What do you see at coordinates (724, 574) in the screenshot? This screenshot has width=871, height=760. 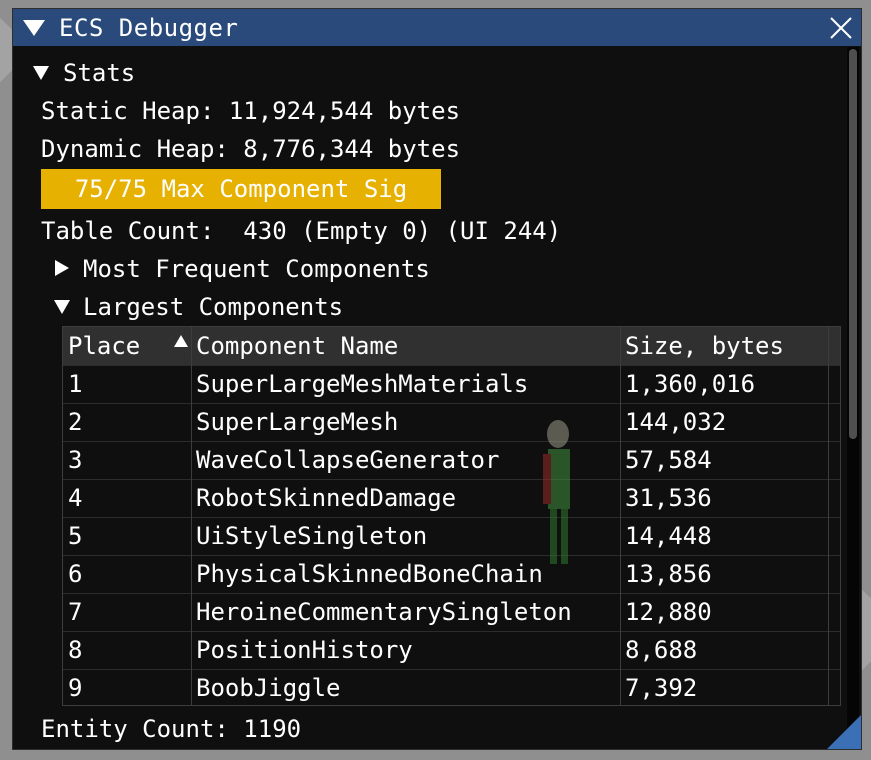 I see `size-cell: 13,856` at bounding box center [724, 574].